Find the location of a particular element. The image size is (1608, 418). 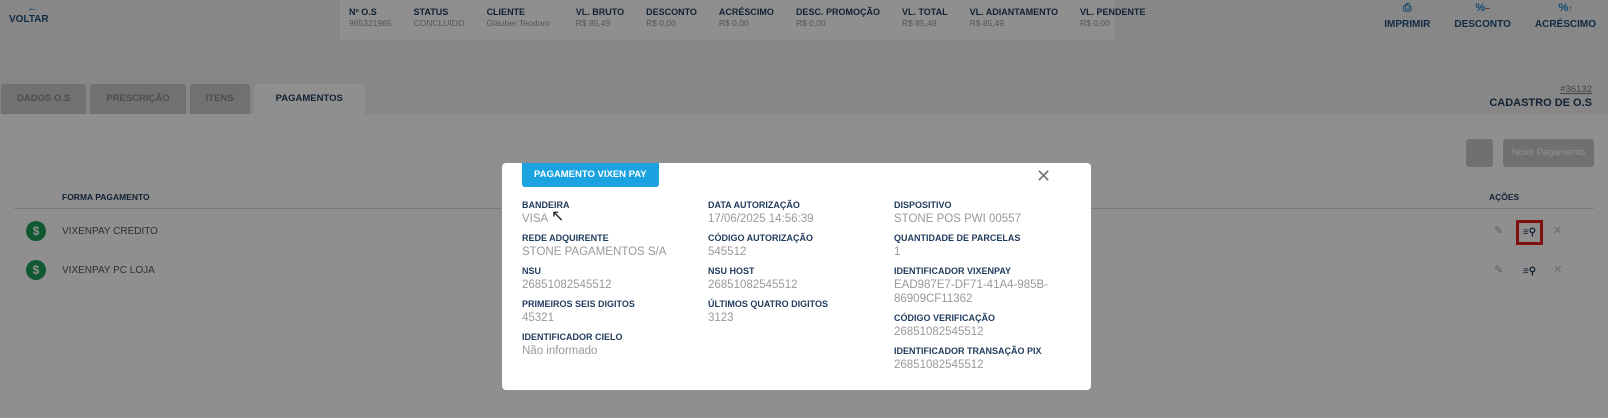

field-label: CÓDIGO VERIFICAÇÃO is located at coordinates (945, 318).